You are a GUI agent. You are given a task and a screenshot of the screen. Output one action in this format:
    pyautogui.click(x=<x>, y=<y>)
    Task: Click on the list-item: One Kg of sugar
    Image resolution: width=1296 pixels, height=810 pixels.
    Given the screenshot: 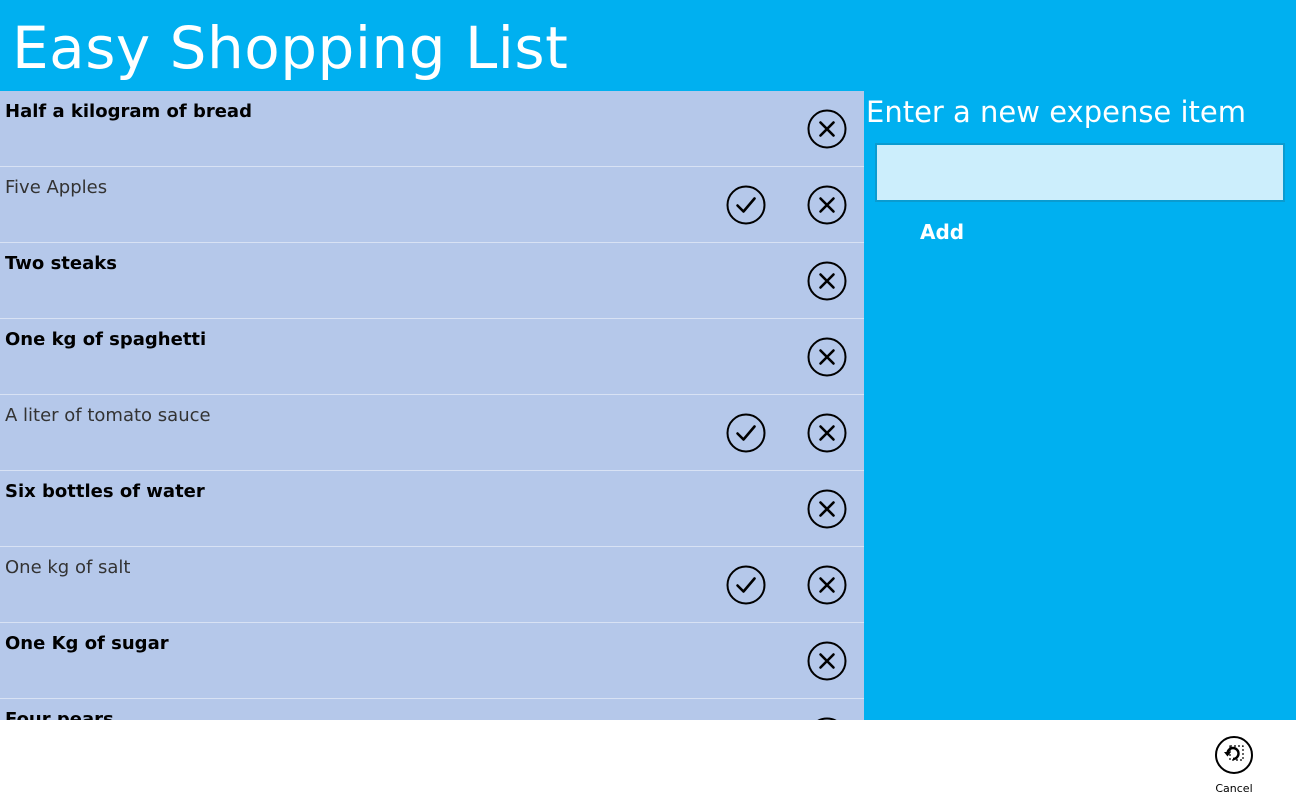 What is the action you would take?
    pyautogui.click(x=432, y=661)
    